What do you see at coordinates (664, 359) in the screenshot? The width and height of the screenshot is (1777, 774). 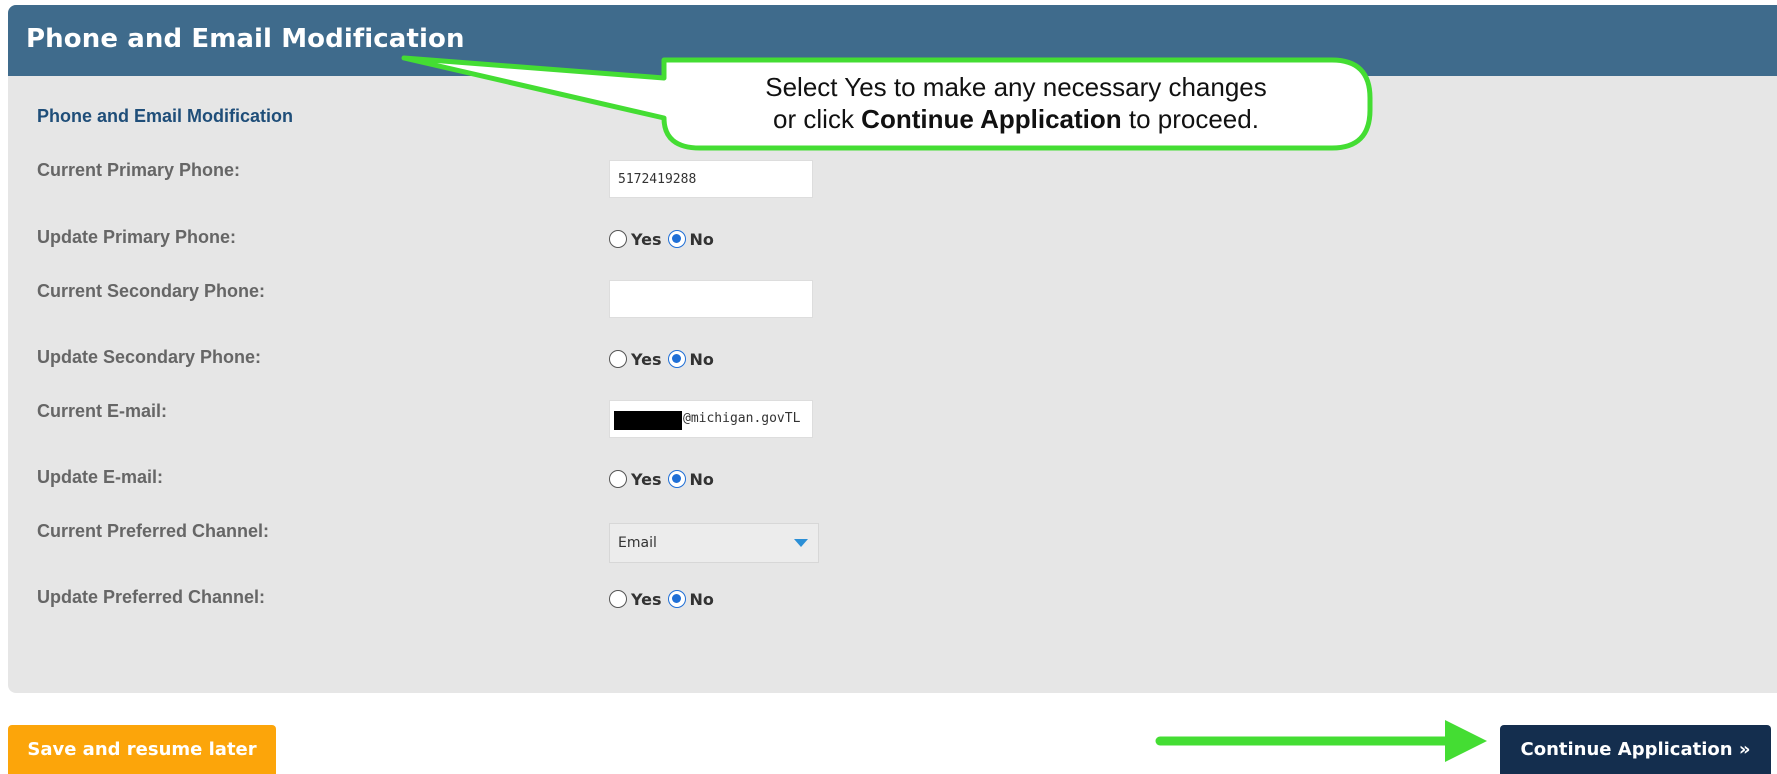 I see `update-secondary-phone-radio-group: Yes No` at bounding box center [664, 359].